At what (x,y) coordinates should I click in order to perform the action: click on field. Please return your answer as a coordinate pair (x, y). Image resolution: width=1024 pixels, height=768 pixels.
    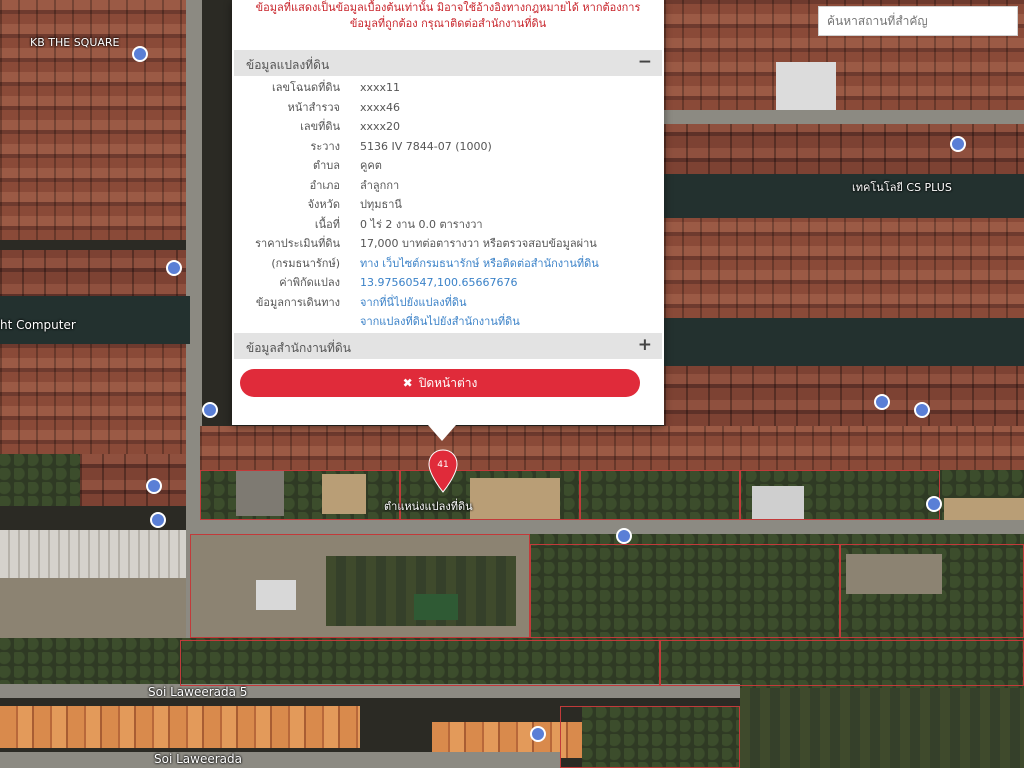
    Looking at the image, I should click on (882, 728).